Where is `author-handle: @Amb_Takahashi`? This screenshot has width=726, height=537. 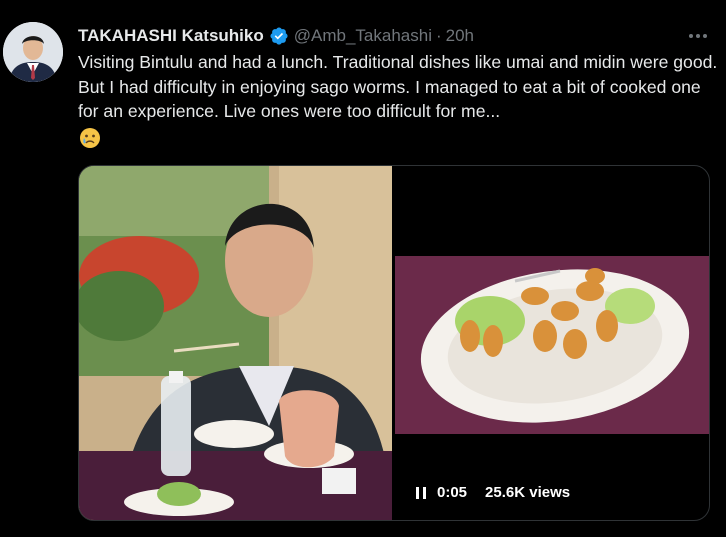 author-handle: @Amb_Takahashi is located at coordinates (363, 36).